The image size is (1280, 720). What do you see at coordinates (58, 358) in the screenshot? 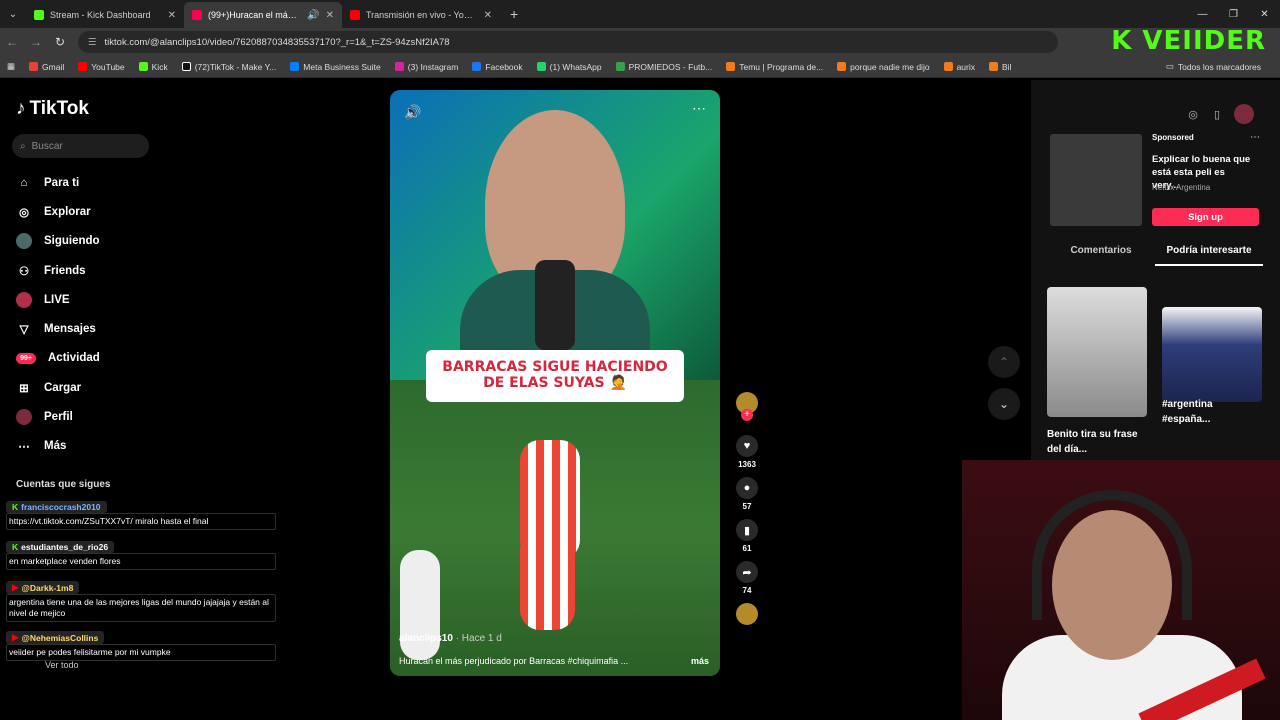
I see `nav-item-actividad: 99+ Actividad` at bounding box center [58, 358].